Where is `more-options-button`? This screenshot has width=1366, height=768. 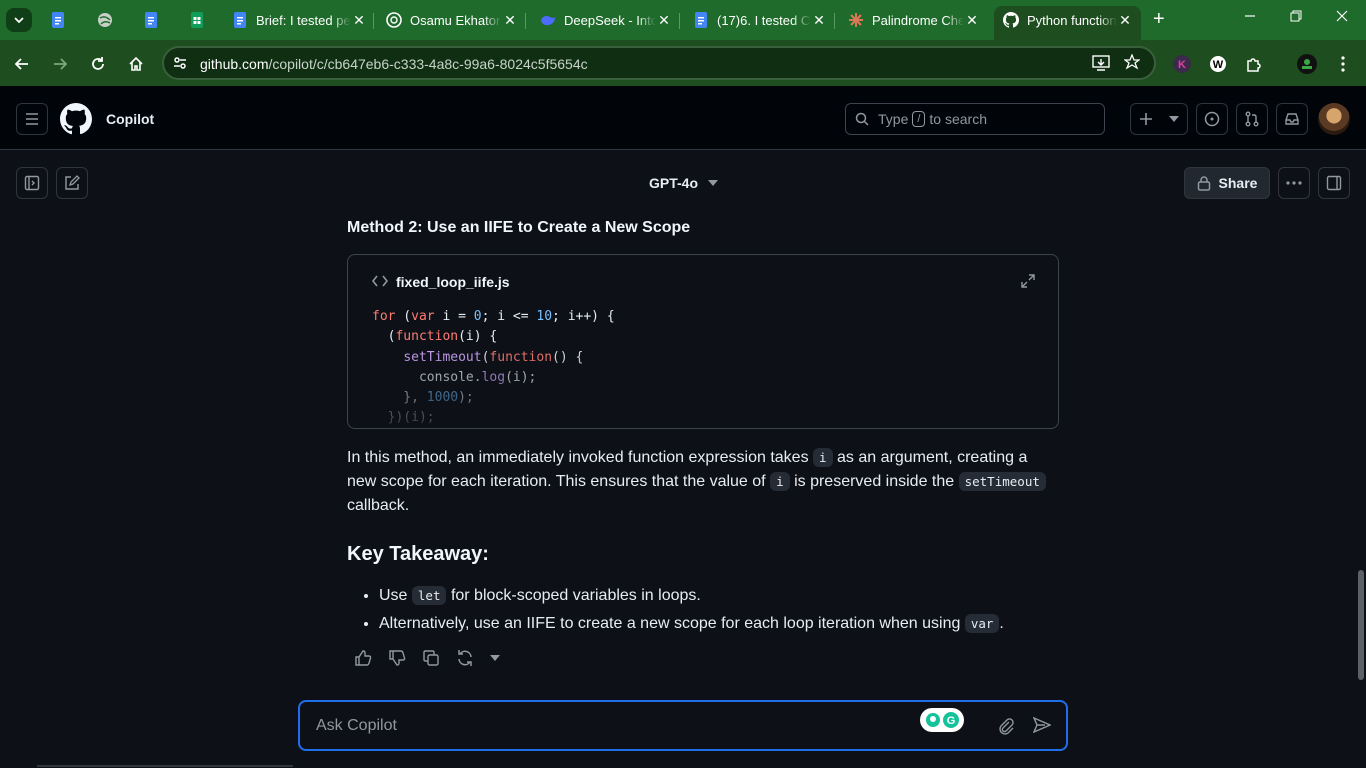 more-options-button is located at coordinates (1294, 183).